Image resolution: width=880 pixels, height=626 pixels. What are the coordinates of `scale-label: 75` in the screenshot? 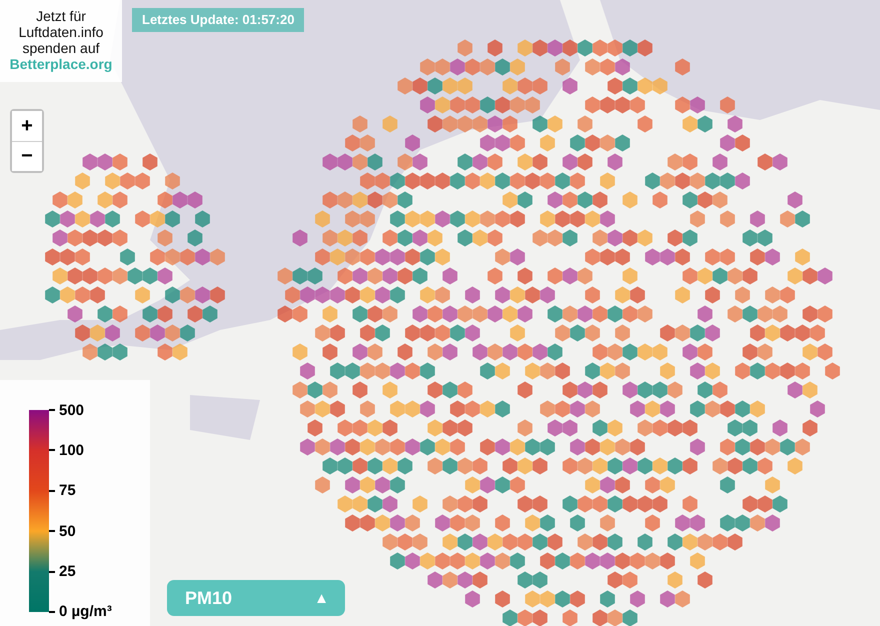 It's located at (67, 491).